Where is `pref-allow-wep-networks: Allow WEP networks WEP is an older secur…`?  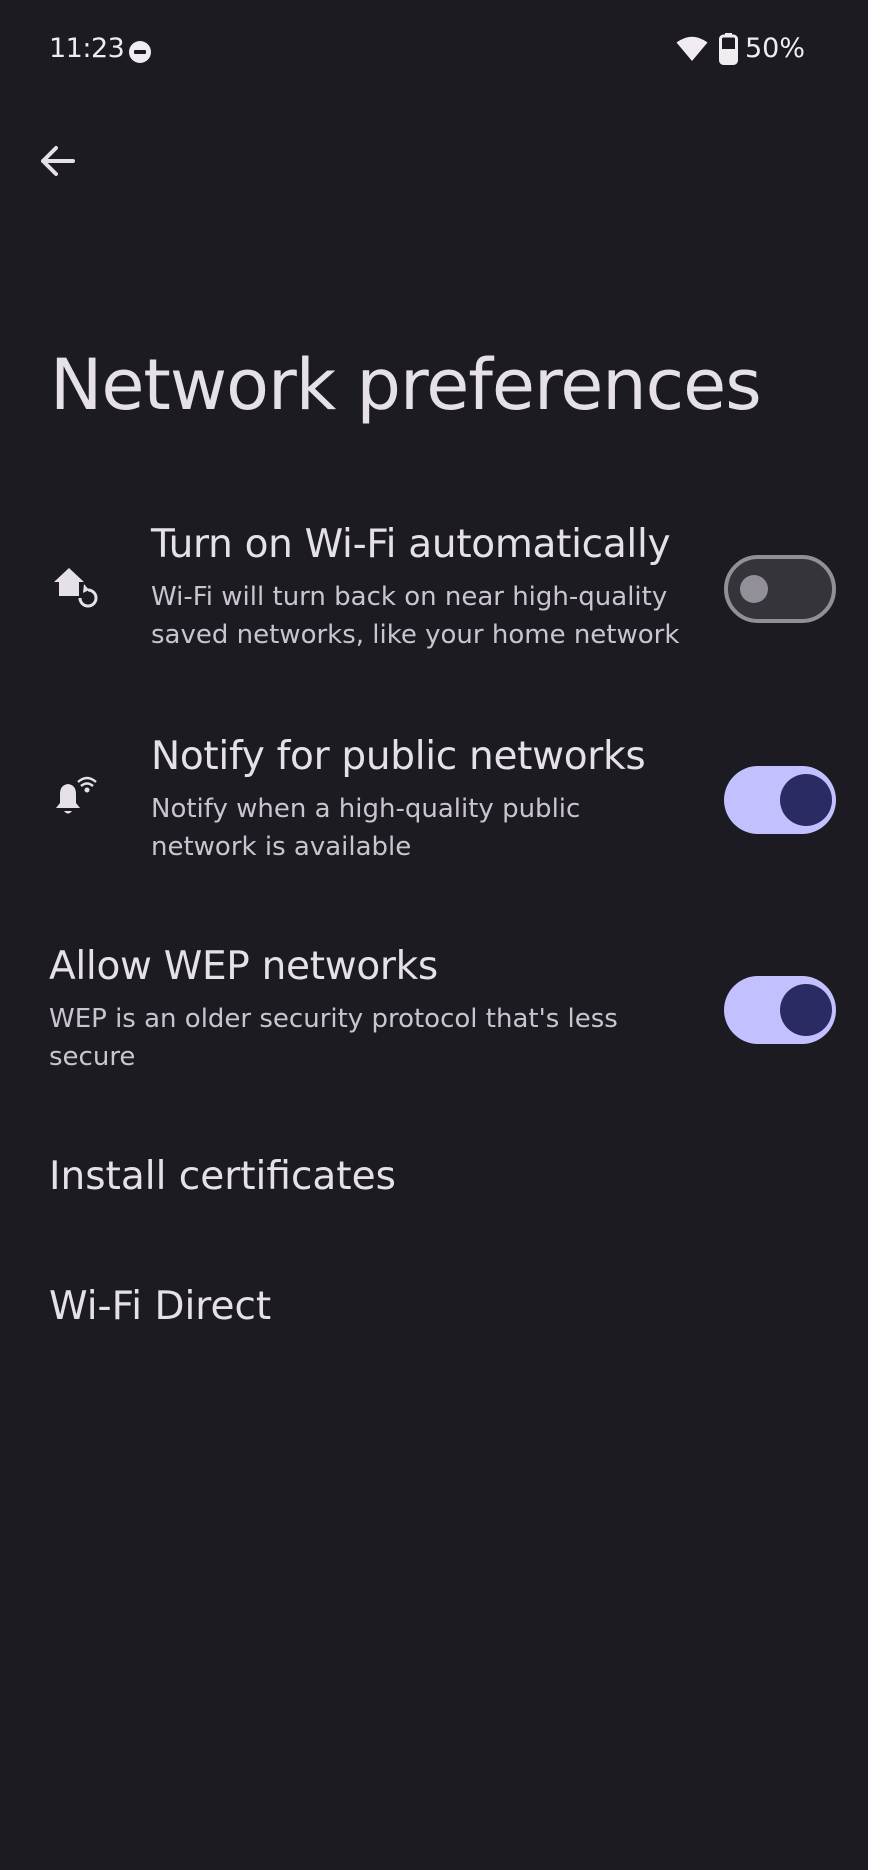
pref-allow-wep-networks: Allow WEP networks WEP is an older secur… is located at coordinates (434, 1012).